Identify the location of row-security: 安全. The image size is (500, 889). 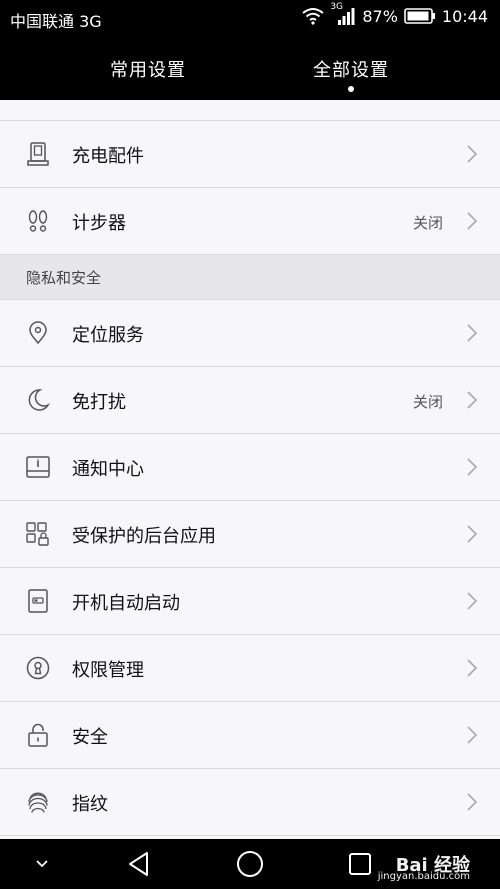
(250, 735).